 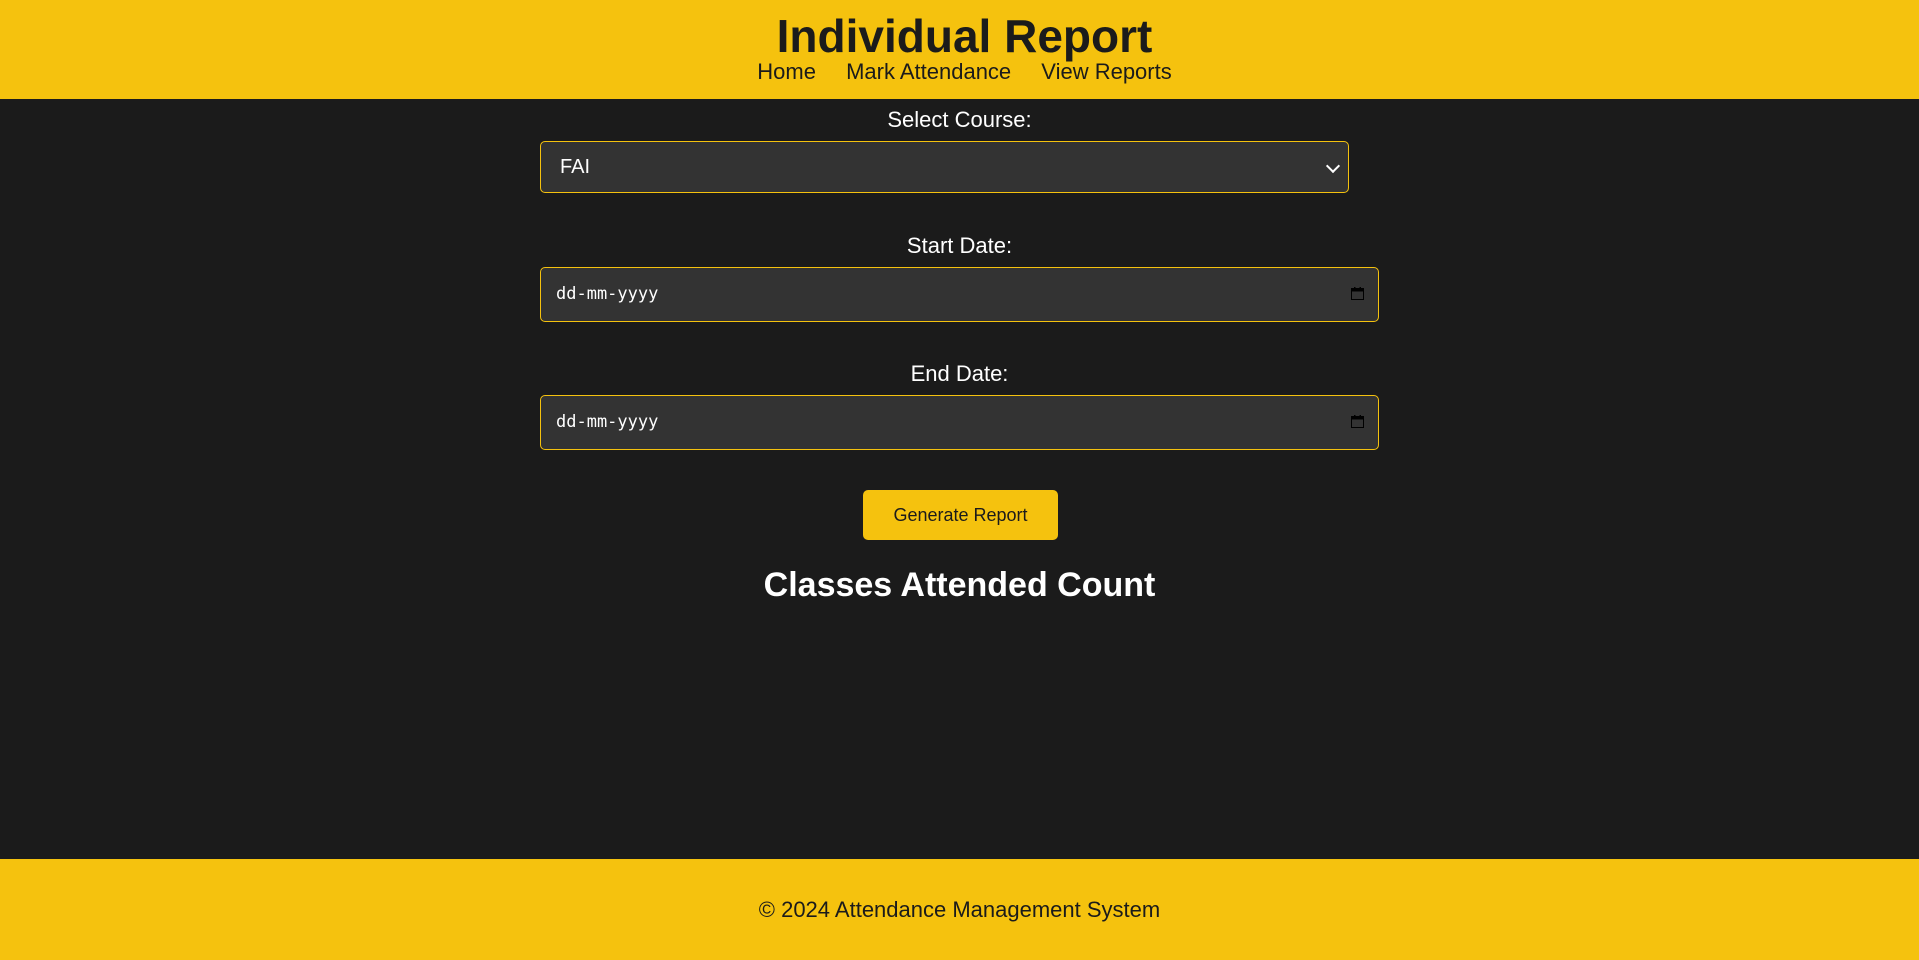 What do you see at coordinates (960, 515) in the screenshot?
I see `generate-report-button: Generate Report` at bounding box center [960, 515].